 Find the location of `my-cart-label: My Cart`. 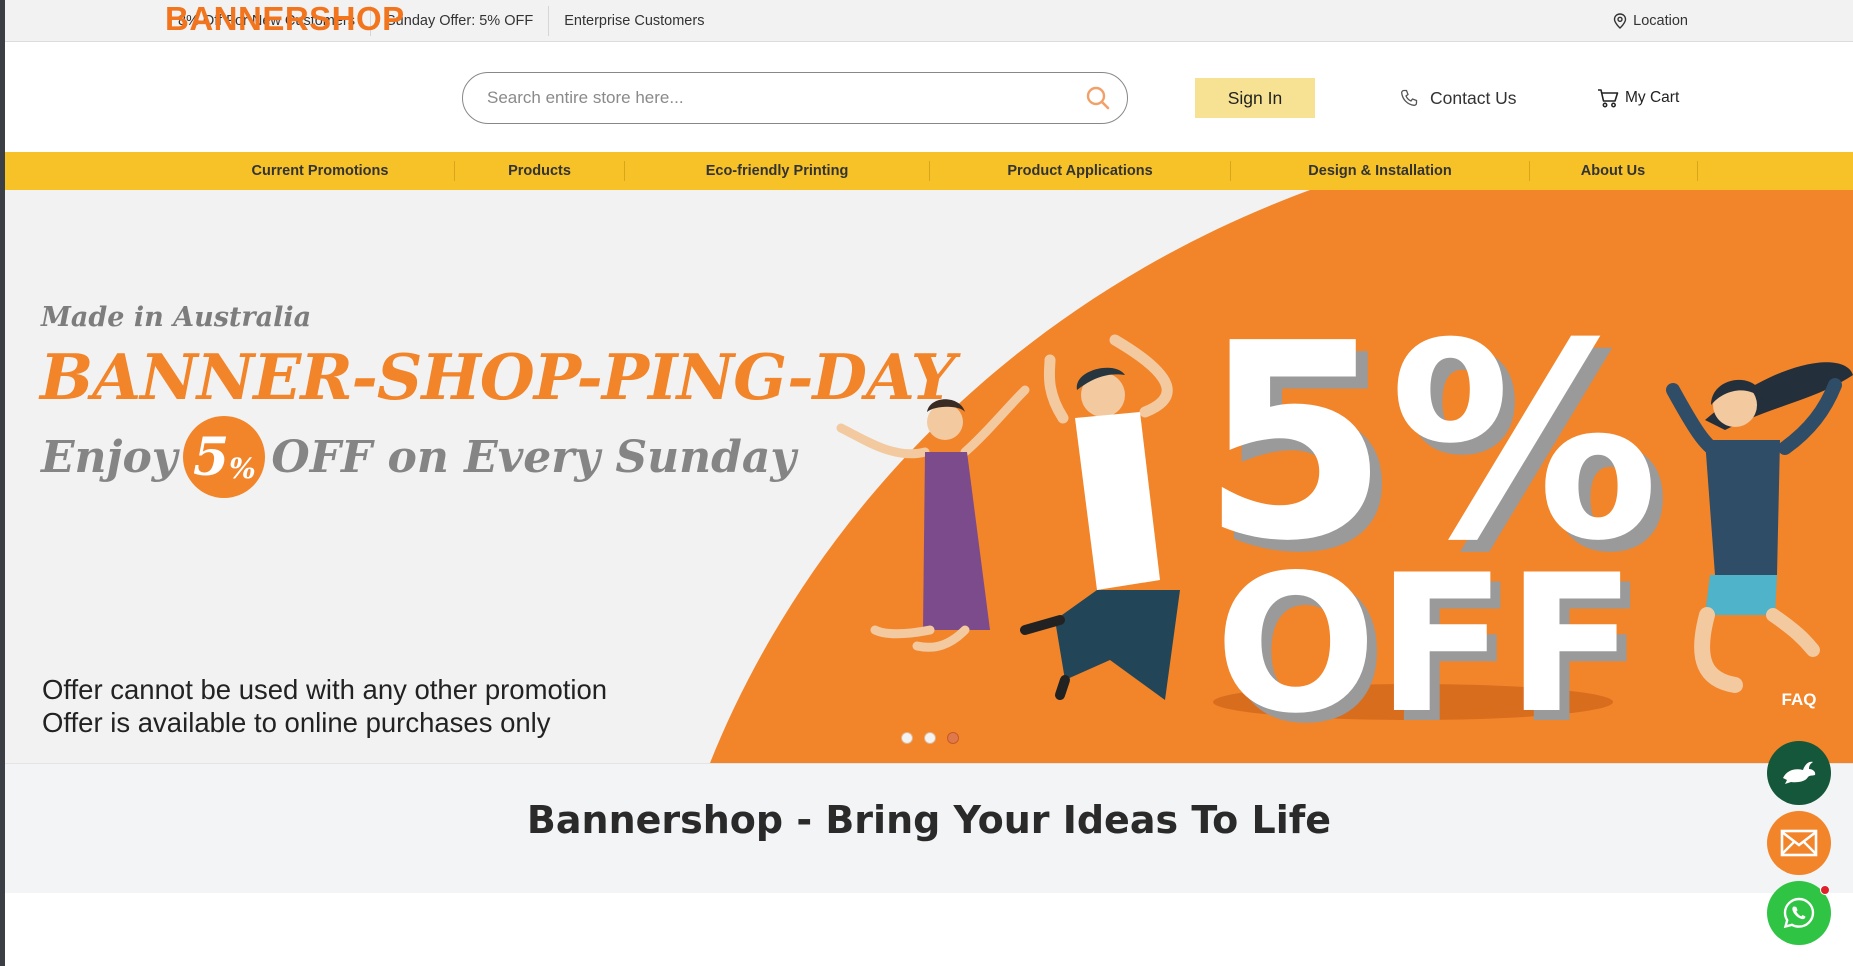

my-cart-label: My Cart is located at coordinates (1652, 97).